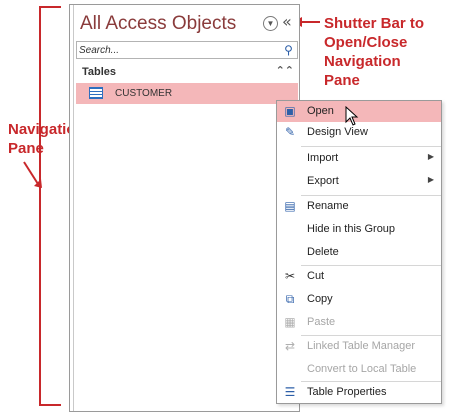 The width and height of the screenshot is (465, 416). I want to click on properties-icon: ☰, so click(290, 392).